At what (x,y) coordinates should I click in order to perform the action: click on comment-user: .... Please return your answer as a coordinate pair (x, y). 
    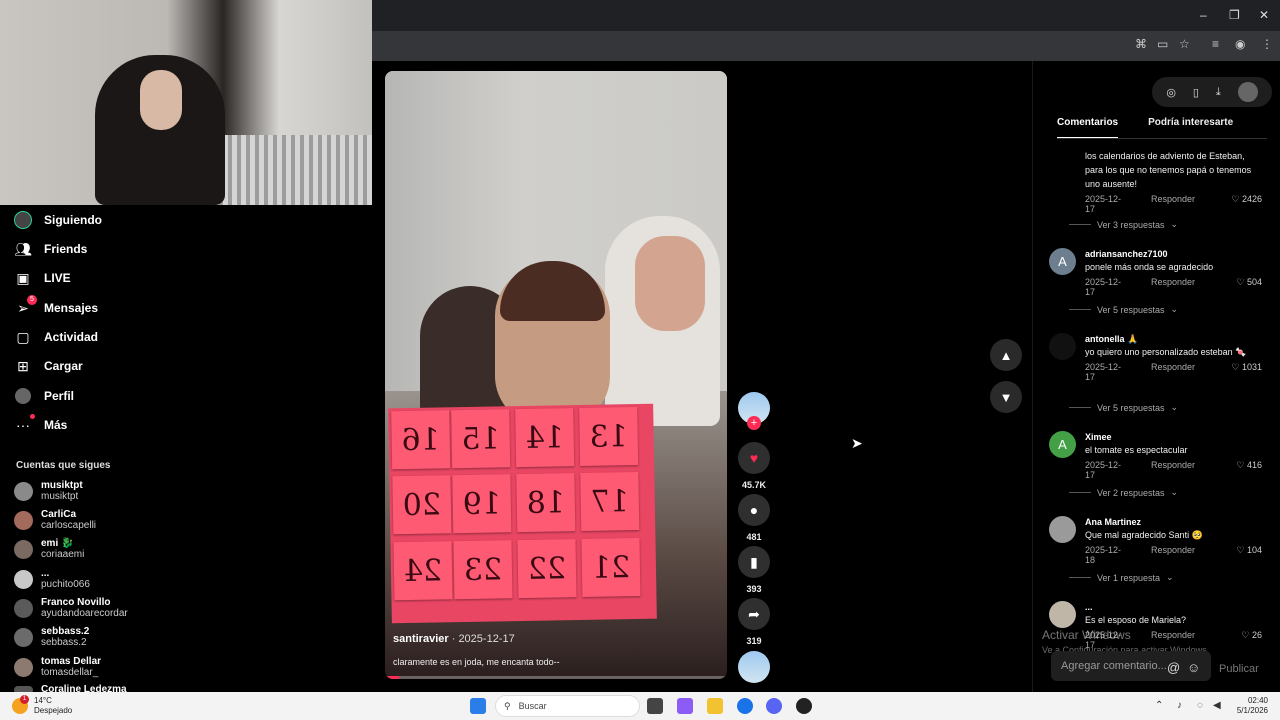
    Looking at the image, I should click on (1175, 607).